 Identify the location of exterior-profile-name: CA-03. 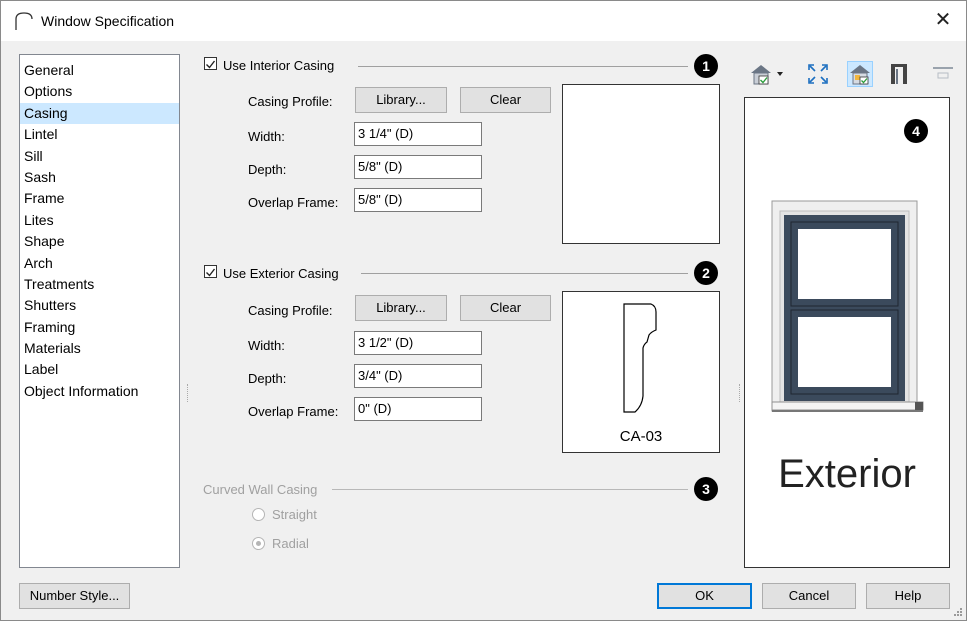
(641, 436).